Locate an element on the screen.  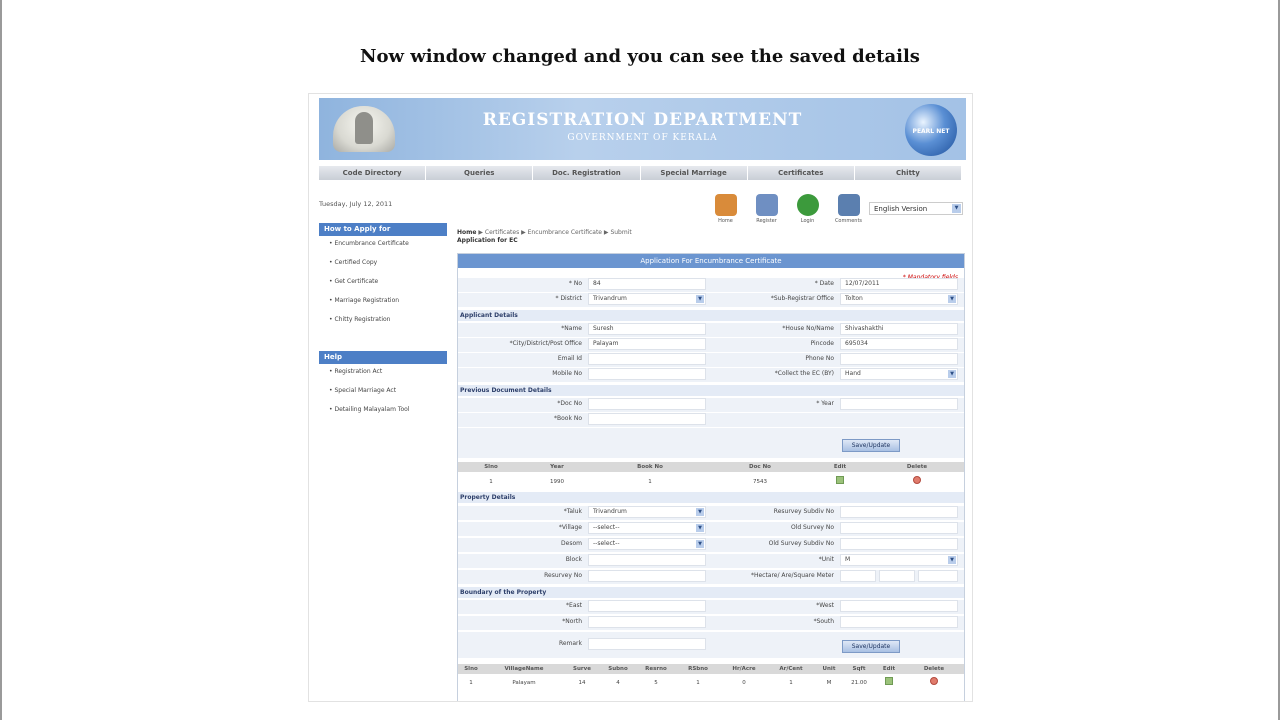
pincode-field: 695034 is located at coordinates (899, 344).